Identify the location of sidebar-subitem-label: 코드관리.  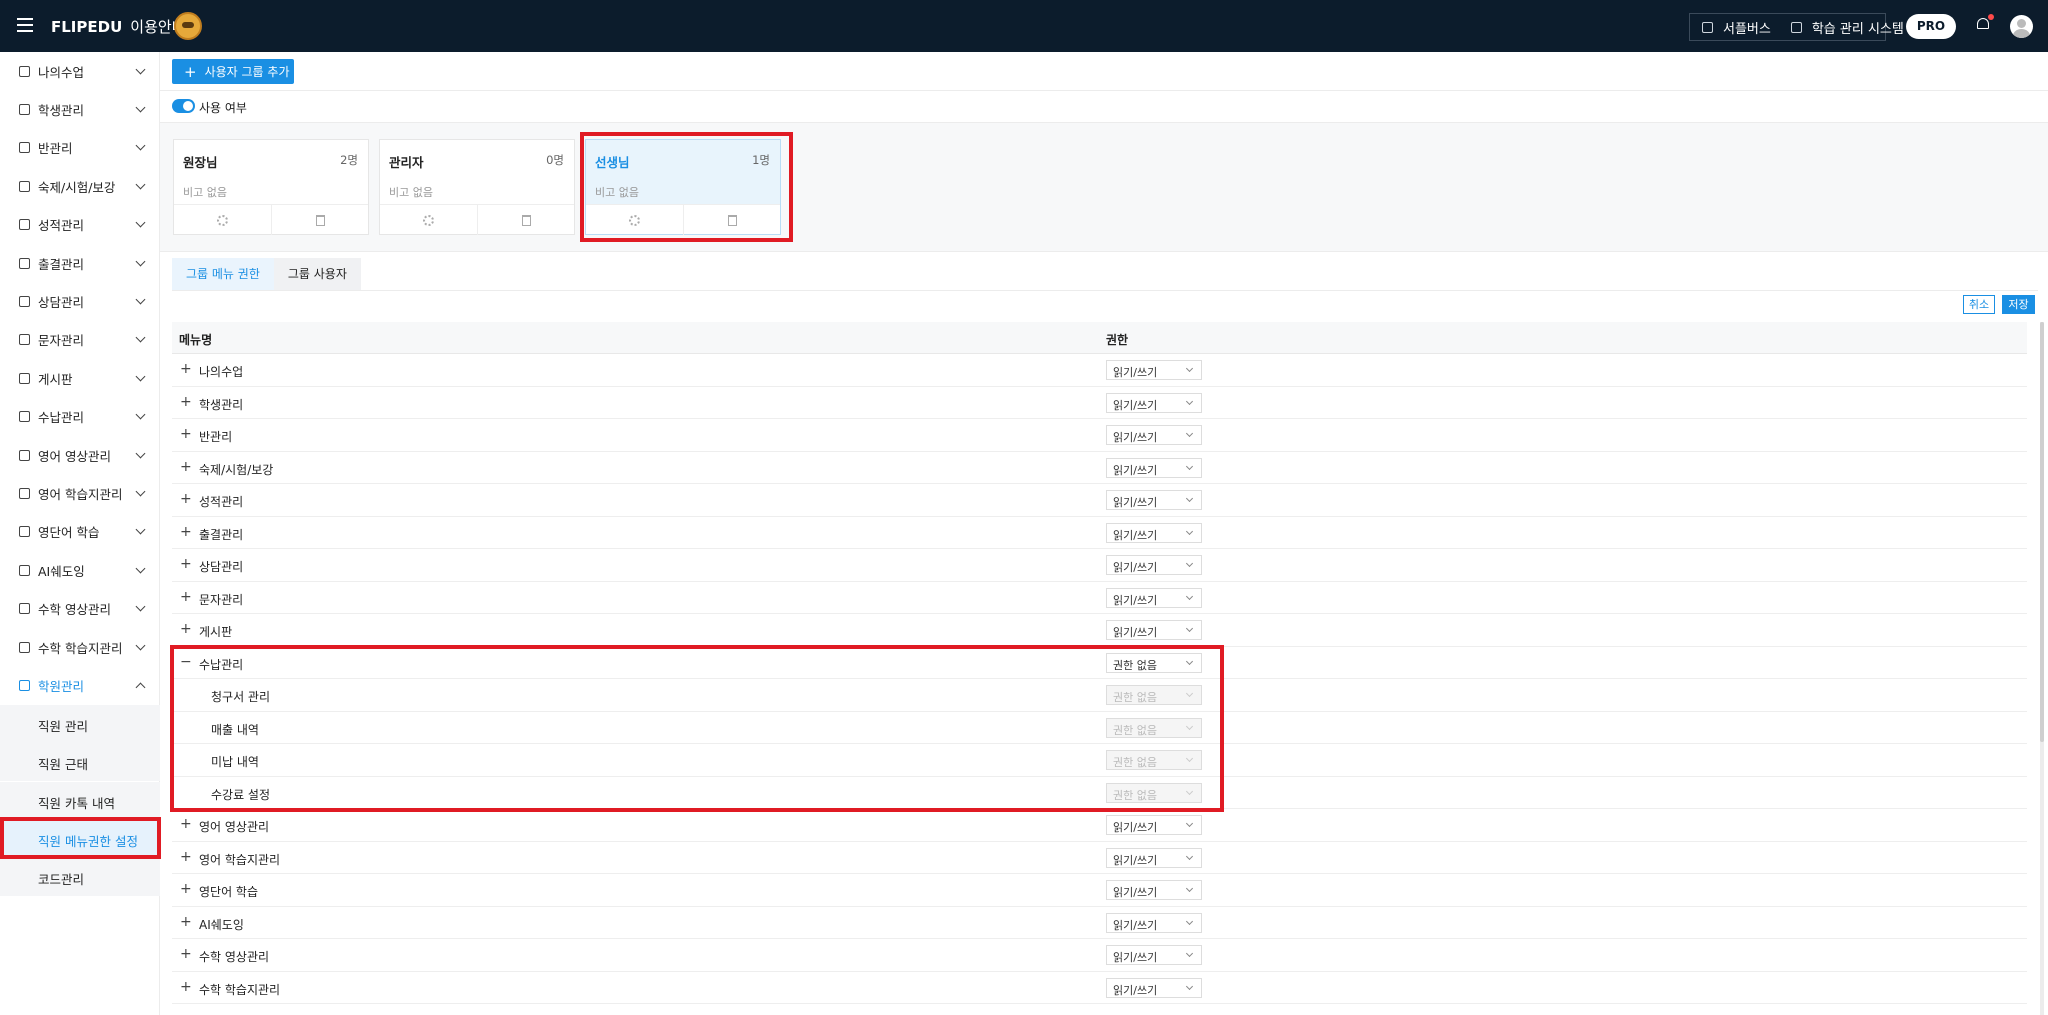
(61, 880).